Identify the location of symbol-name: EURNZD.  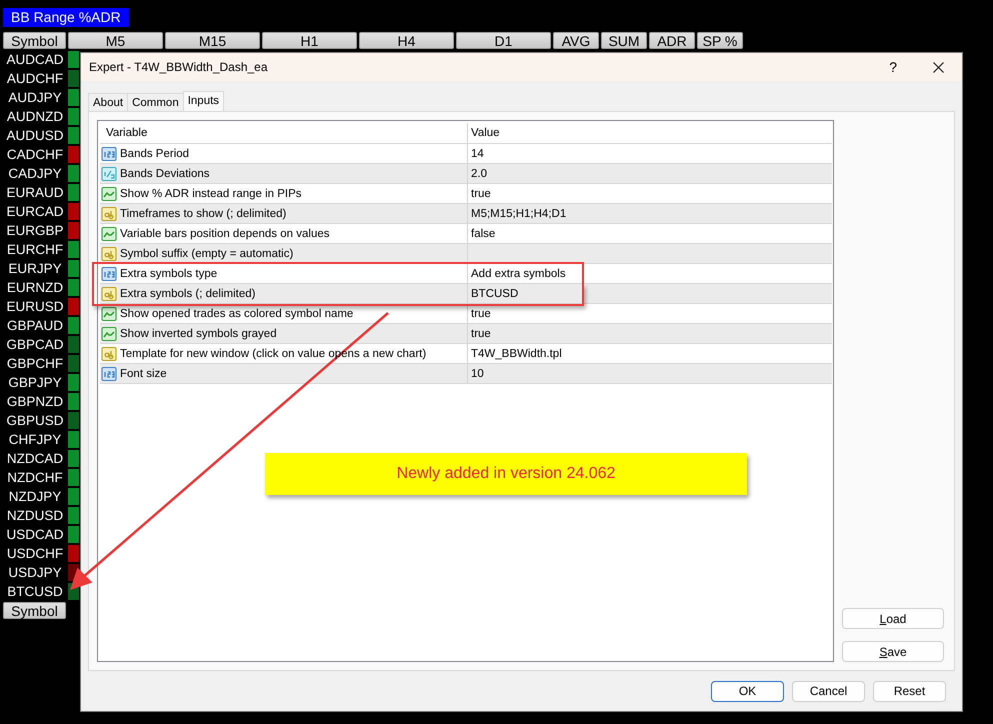
(35, 287).